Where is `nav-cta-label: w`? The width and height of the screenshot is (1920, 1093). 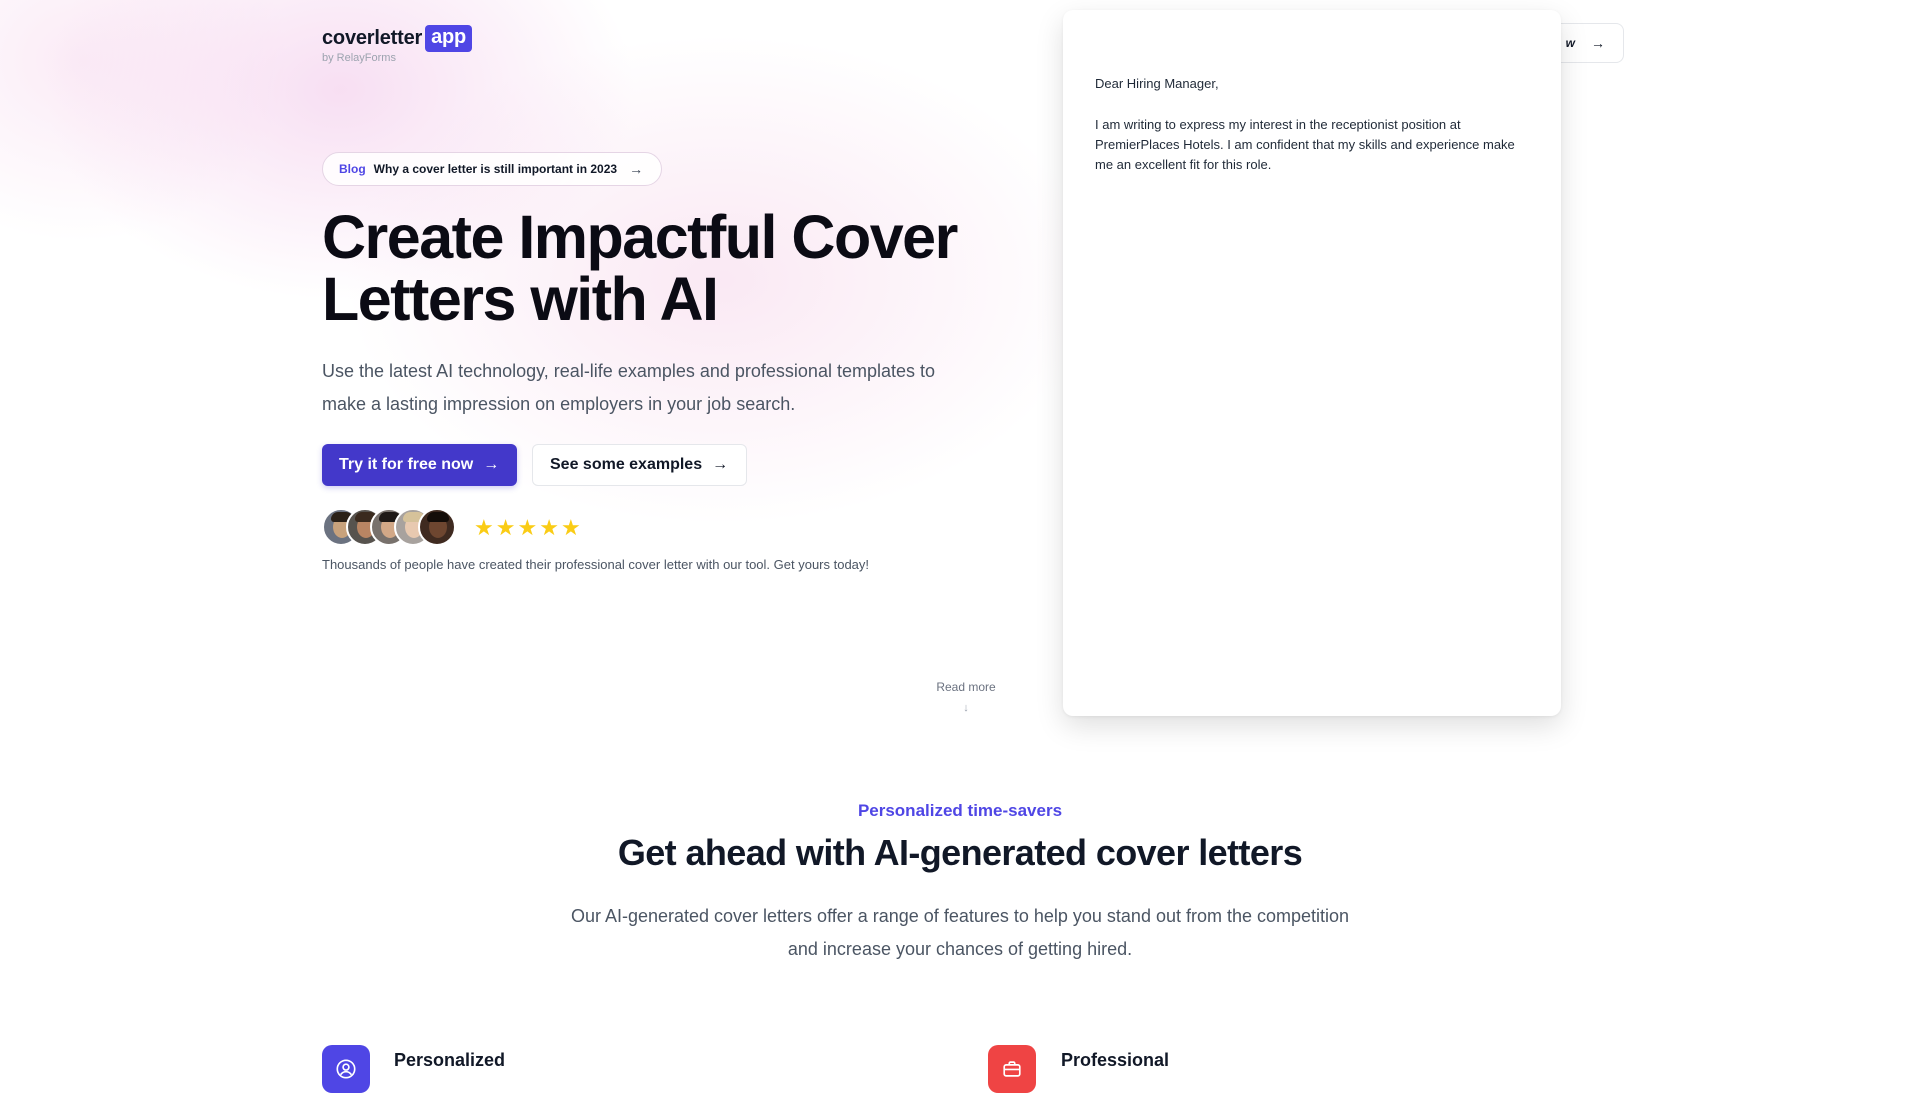
nav-cta-label: w is located at coordinates (1570, 43).